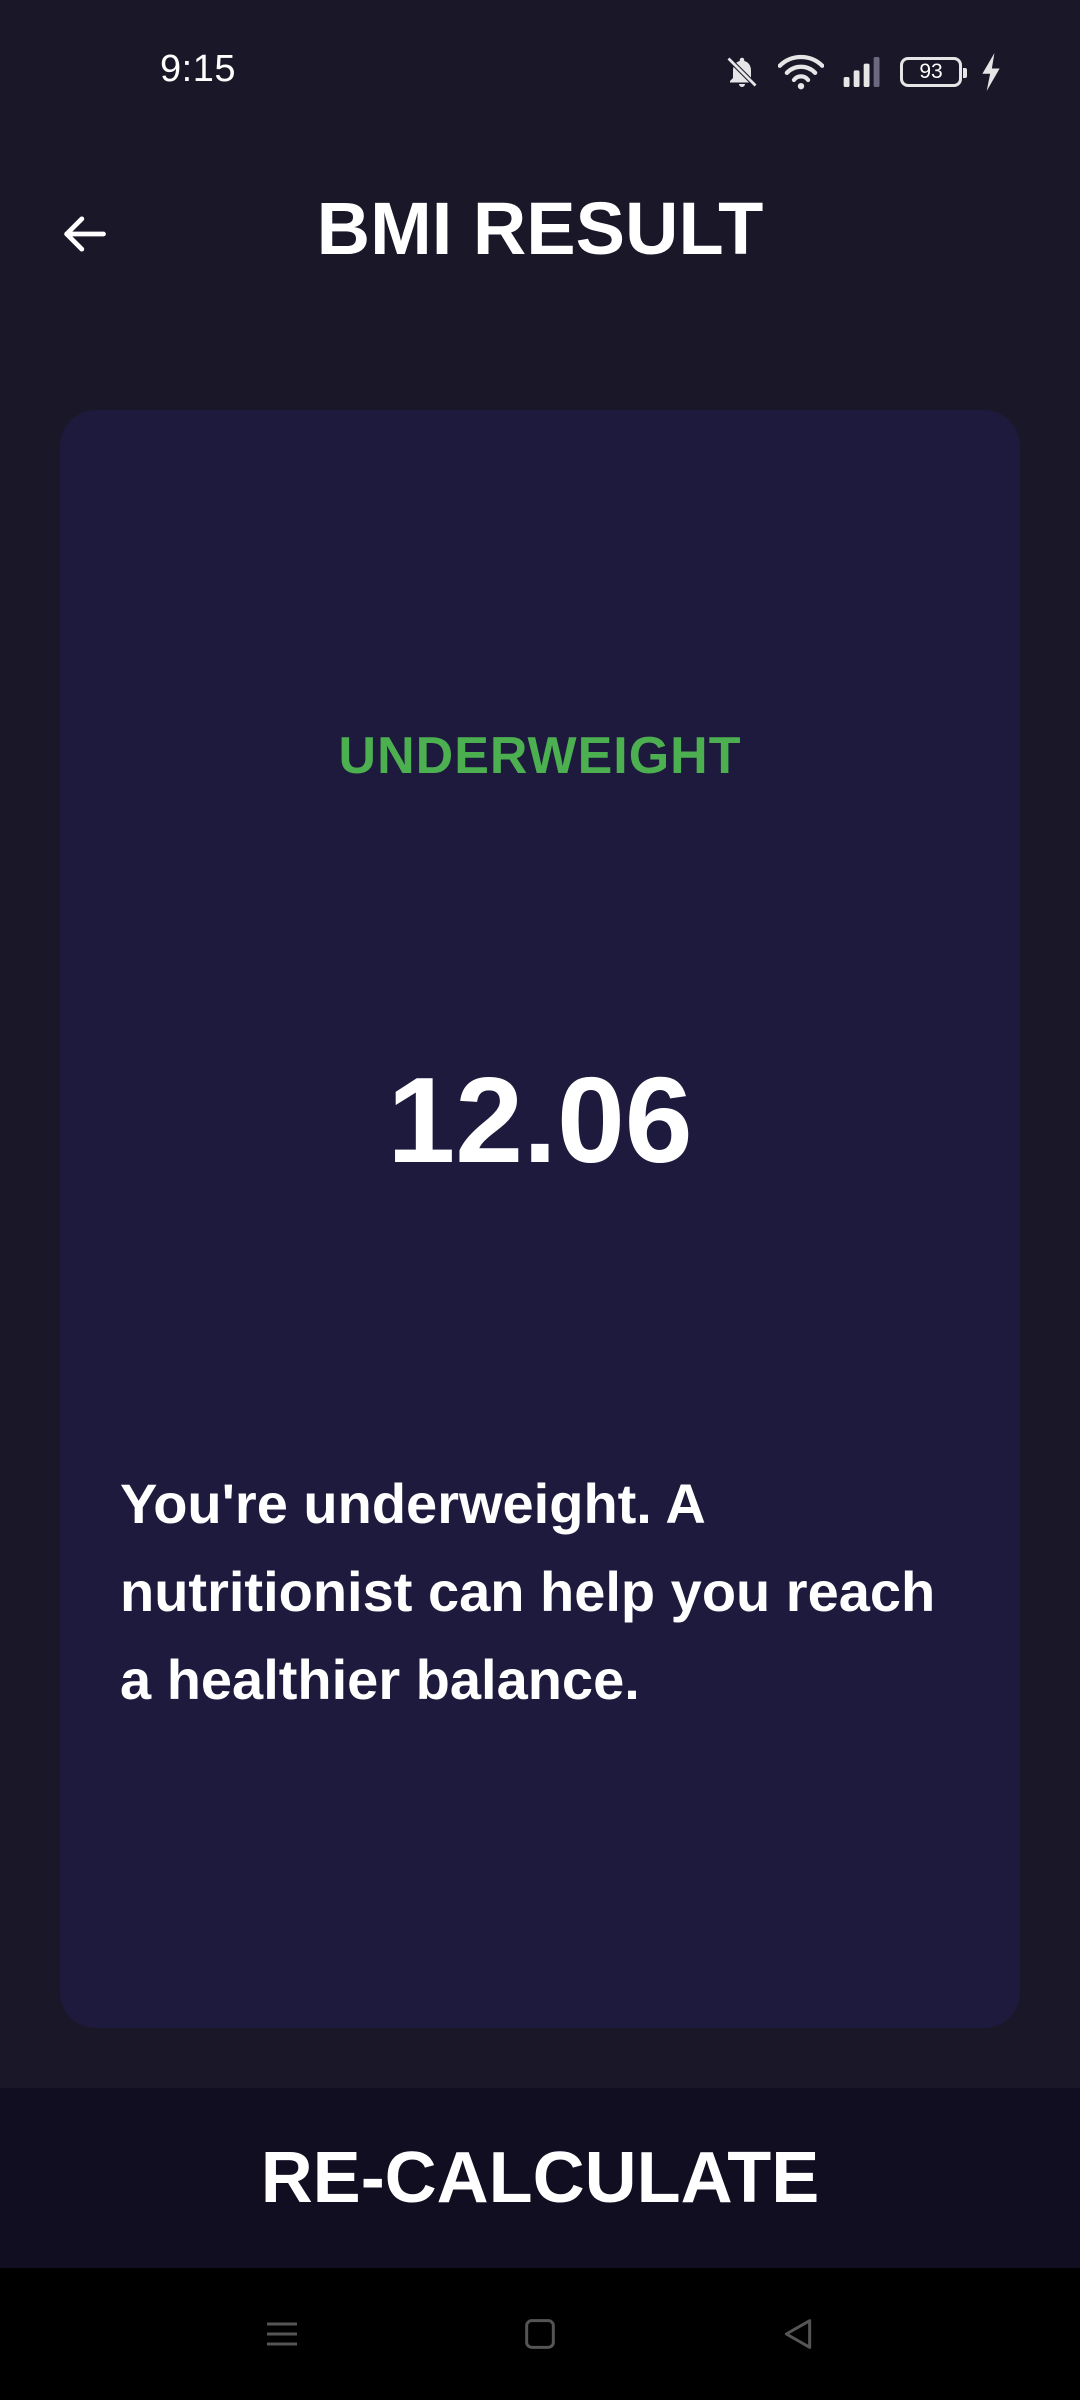 This screenshot has width=1080, height=2400. What do you see at coordinates (540, 2178) in the screenshot?
I see `recalculate-button: RE-CALCULATE` at bounding box center [540, 2178].